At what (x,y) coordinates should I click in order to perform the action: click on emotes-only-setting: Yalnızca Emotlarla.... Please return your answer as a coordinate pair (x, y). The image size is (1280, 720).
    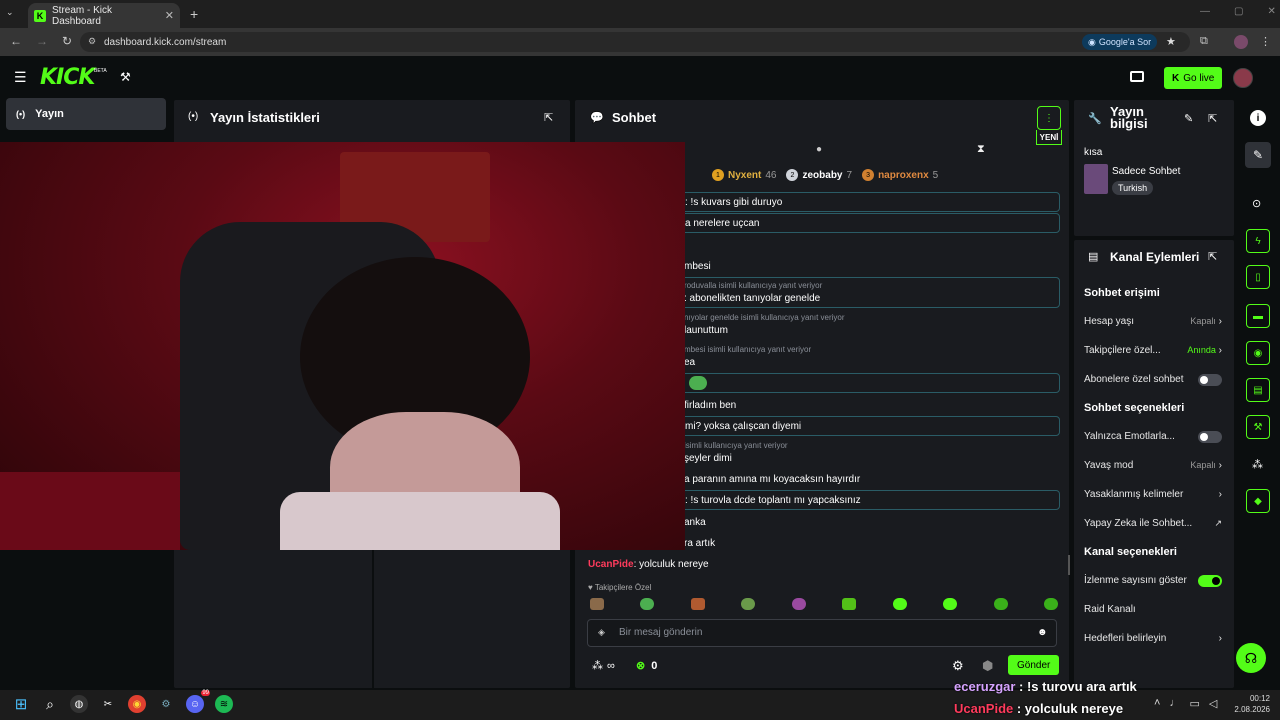
    Looking at the image, I should click on (1153, 436).